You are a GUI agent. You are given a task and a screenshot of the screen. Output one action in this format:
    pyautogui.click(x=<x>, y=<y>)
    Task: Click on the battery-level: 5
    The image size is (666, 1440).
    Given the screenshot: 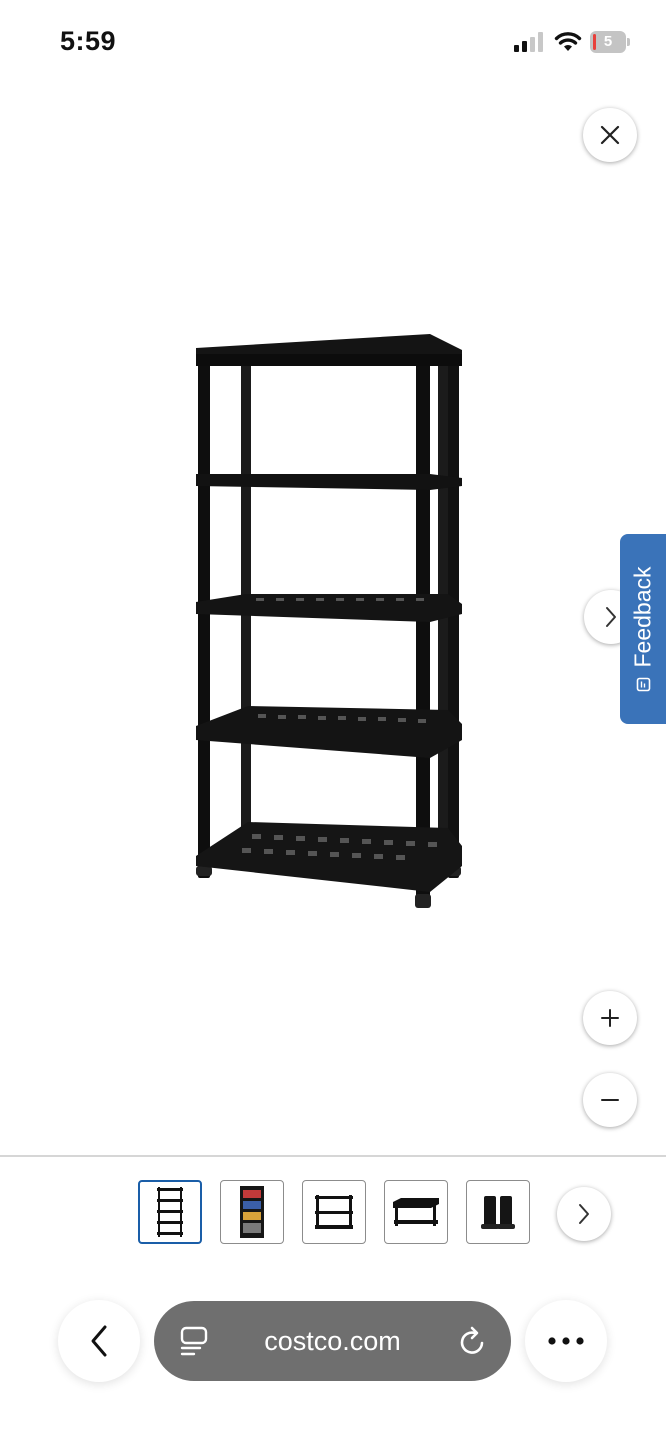 What is the action you would take?
    pyautogui.click(x=608, y=41)
    